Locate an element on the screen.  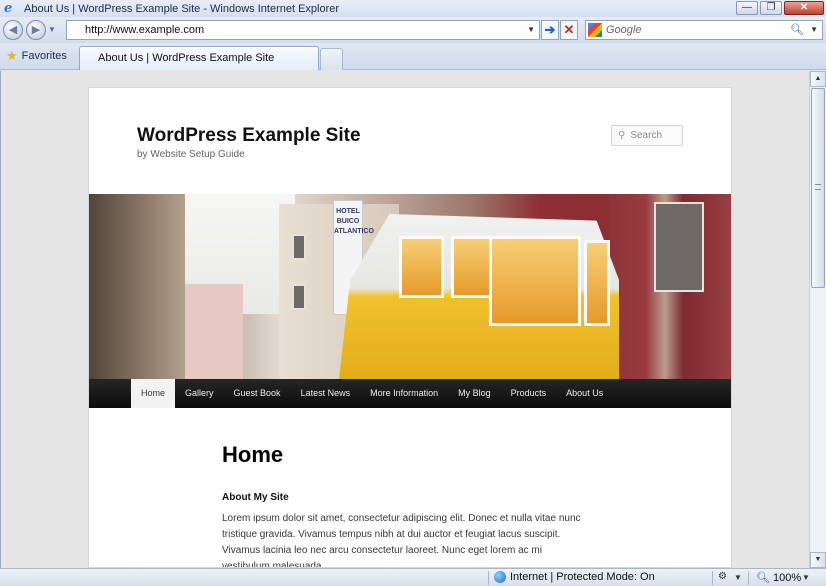
new-tab-button is located at coordinates (331, 59).